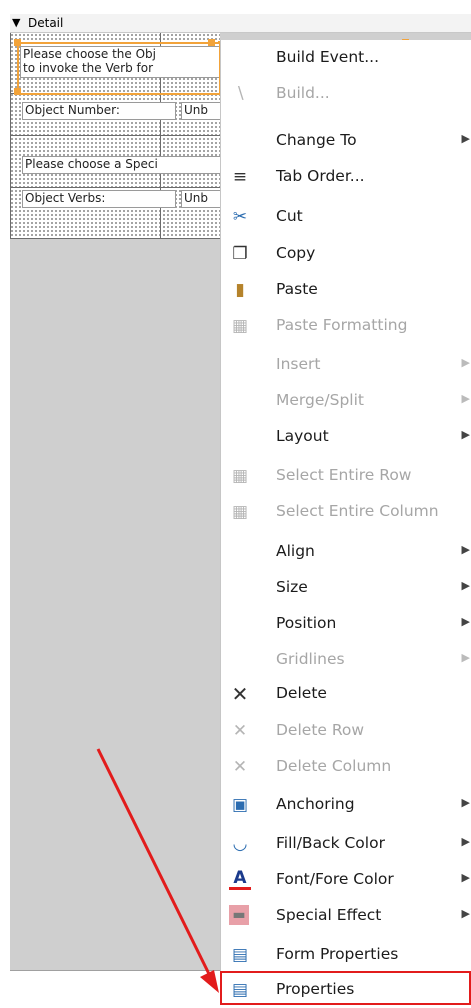 The width and height of the screenshot is (471, 1008). What do you see at coordinates (157, 870) in the screenshot?
I see `red-arrow-annotation` at bounding box center [157, 870].